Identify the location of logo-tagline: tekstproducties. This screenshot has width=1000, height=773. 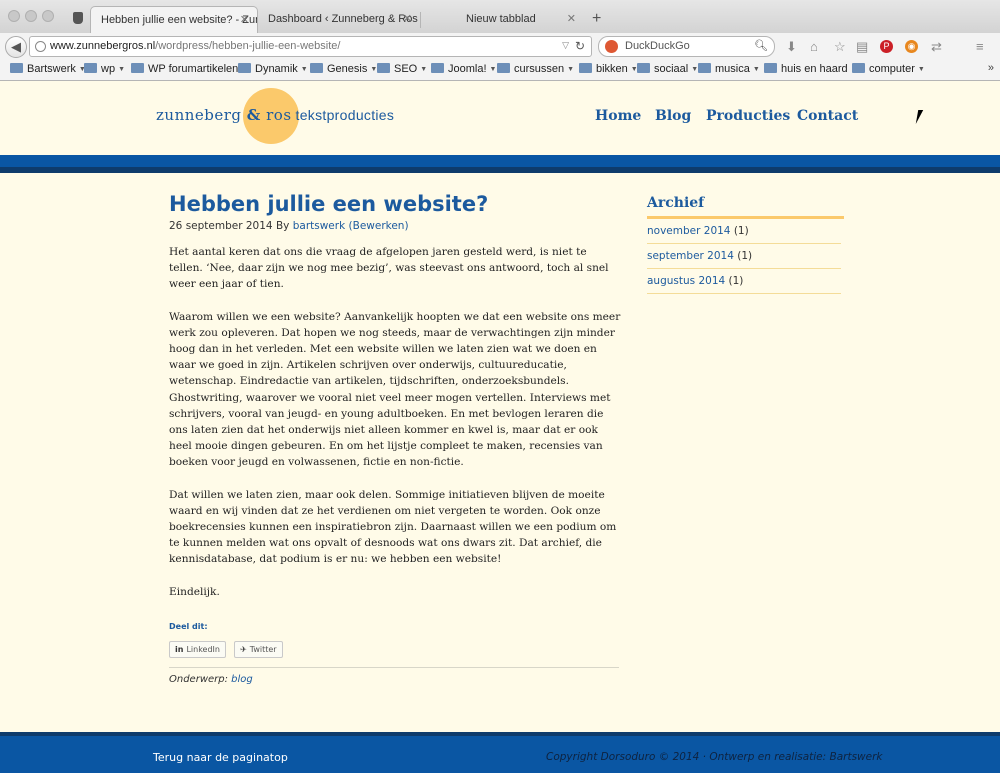
(345, 115).